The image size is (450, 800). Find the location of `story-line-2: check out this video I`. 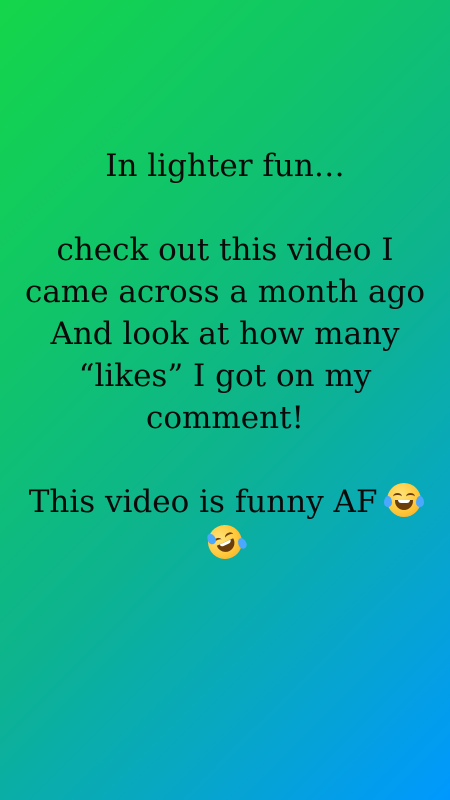

story-line-2: check out this video I is located at coordinates (225, 250).